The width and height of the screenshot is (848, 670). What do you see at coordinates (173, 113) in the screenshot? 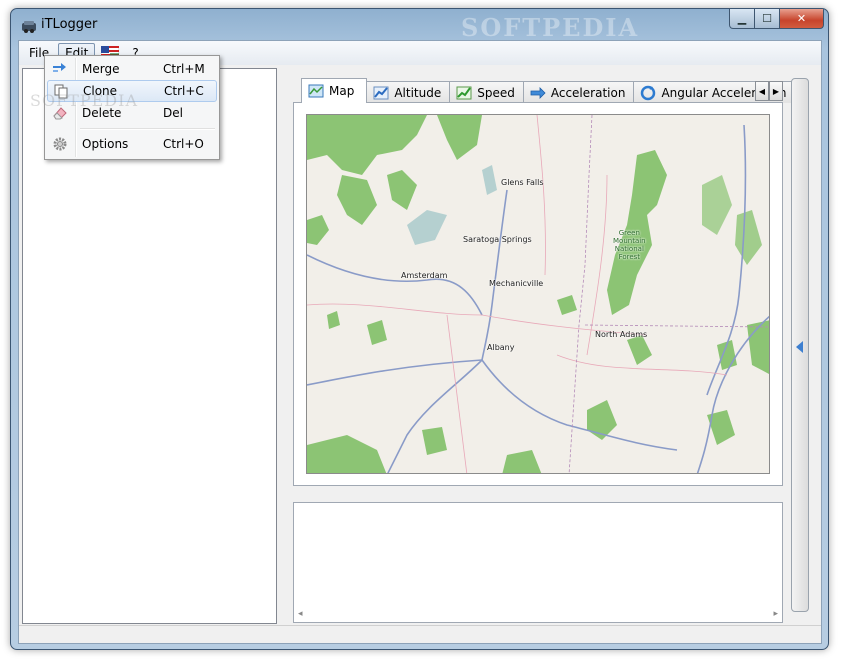
I see `menu-item-shortcut: Del` at bounding box center [173, 113].